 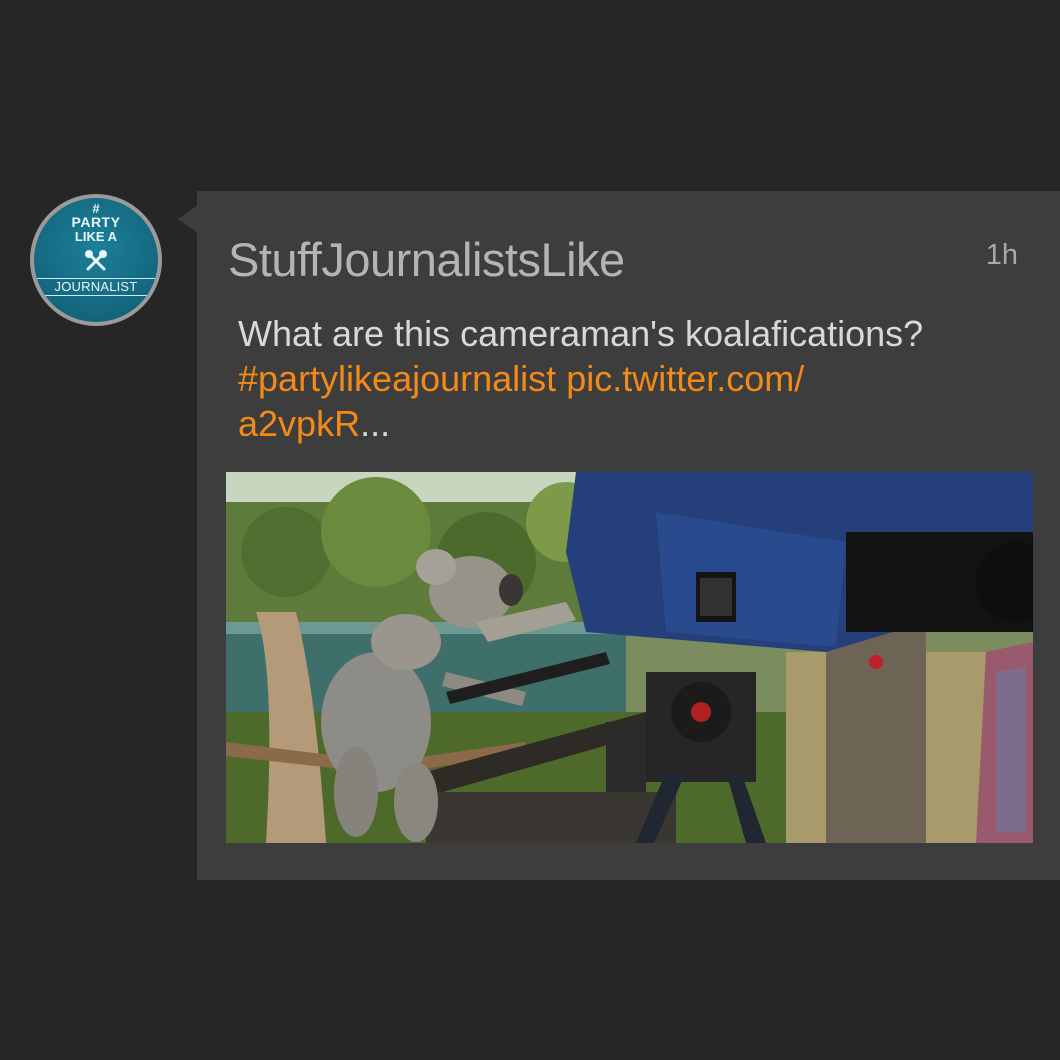 I want to click on avatar-text-like-a: LIKE A, so click(x=96, y=236).